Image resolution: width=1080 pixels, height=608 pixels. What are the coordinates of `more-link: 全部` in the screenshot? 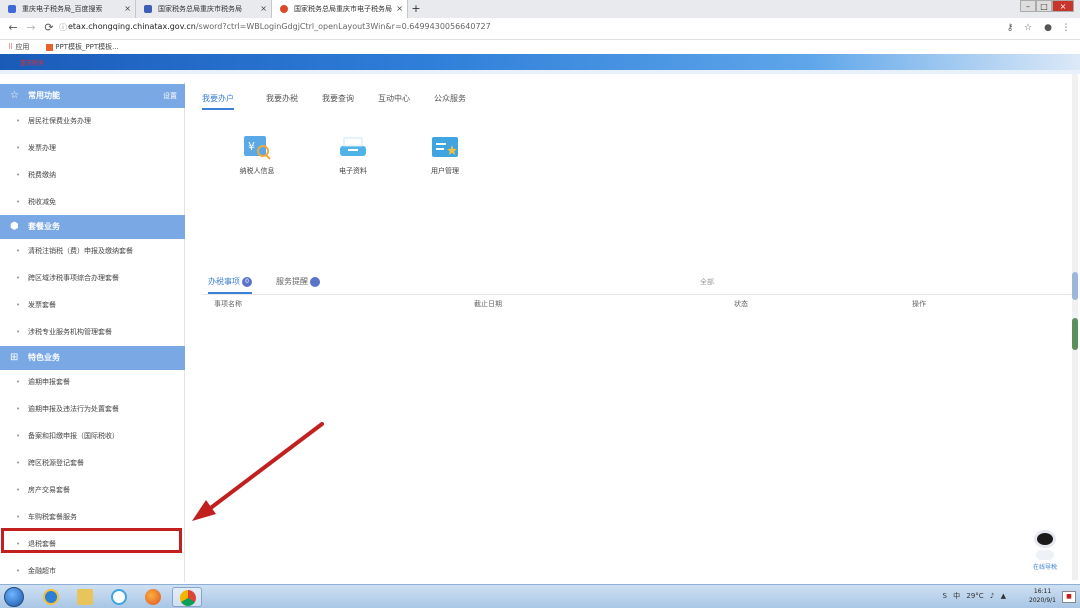 It's located at (707, 282).